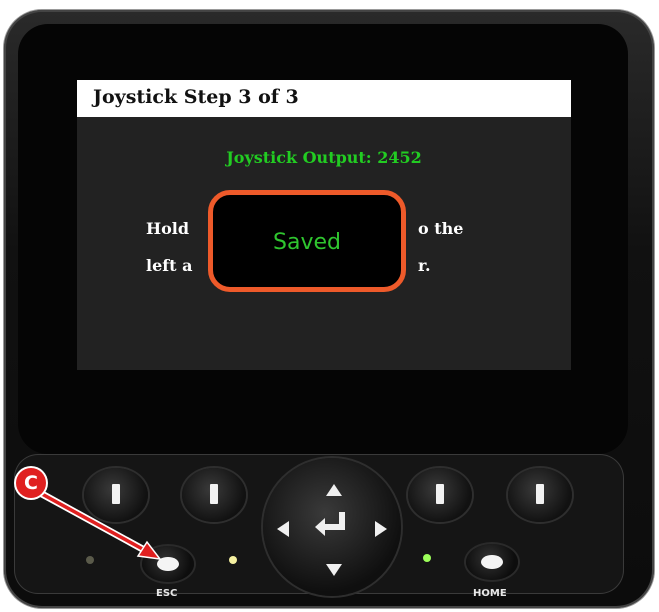 The height and width of the screenshot is (612, 659). I want to click on esc-button, so click(168, 564).